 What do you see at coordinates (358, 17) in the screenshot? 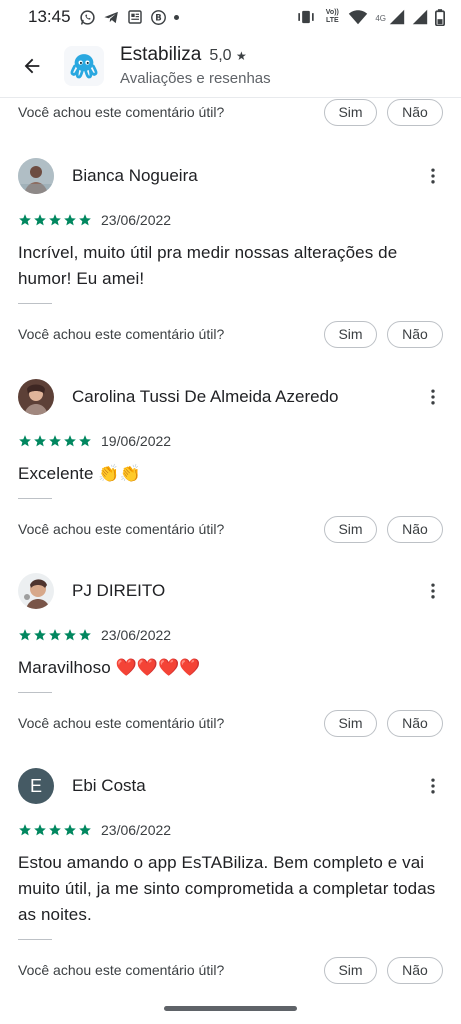
I see `wifi-icon` at bounding box center [358, 17].